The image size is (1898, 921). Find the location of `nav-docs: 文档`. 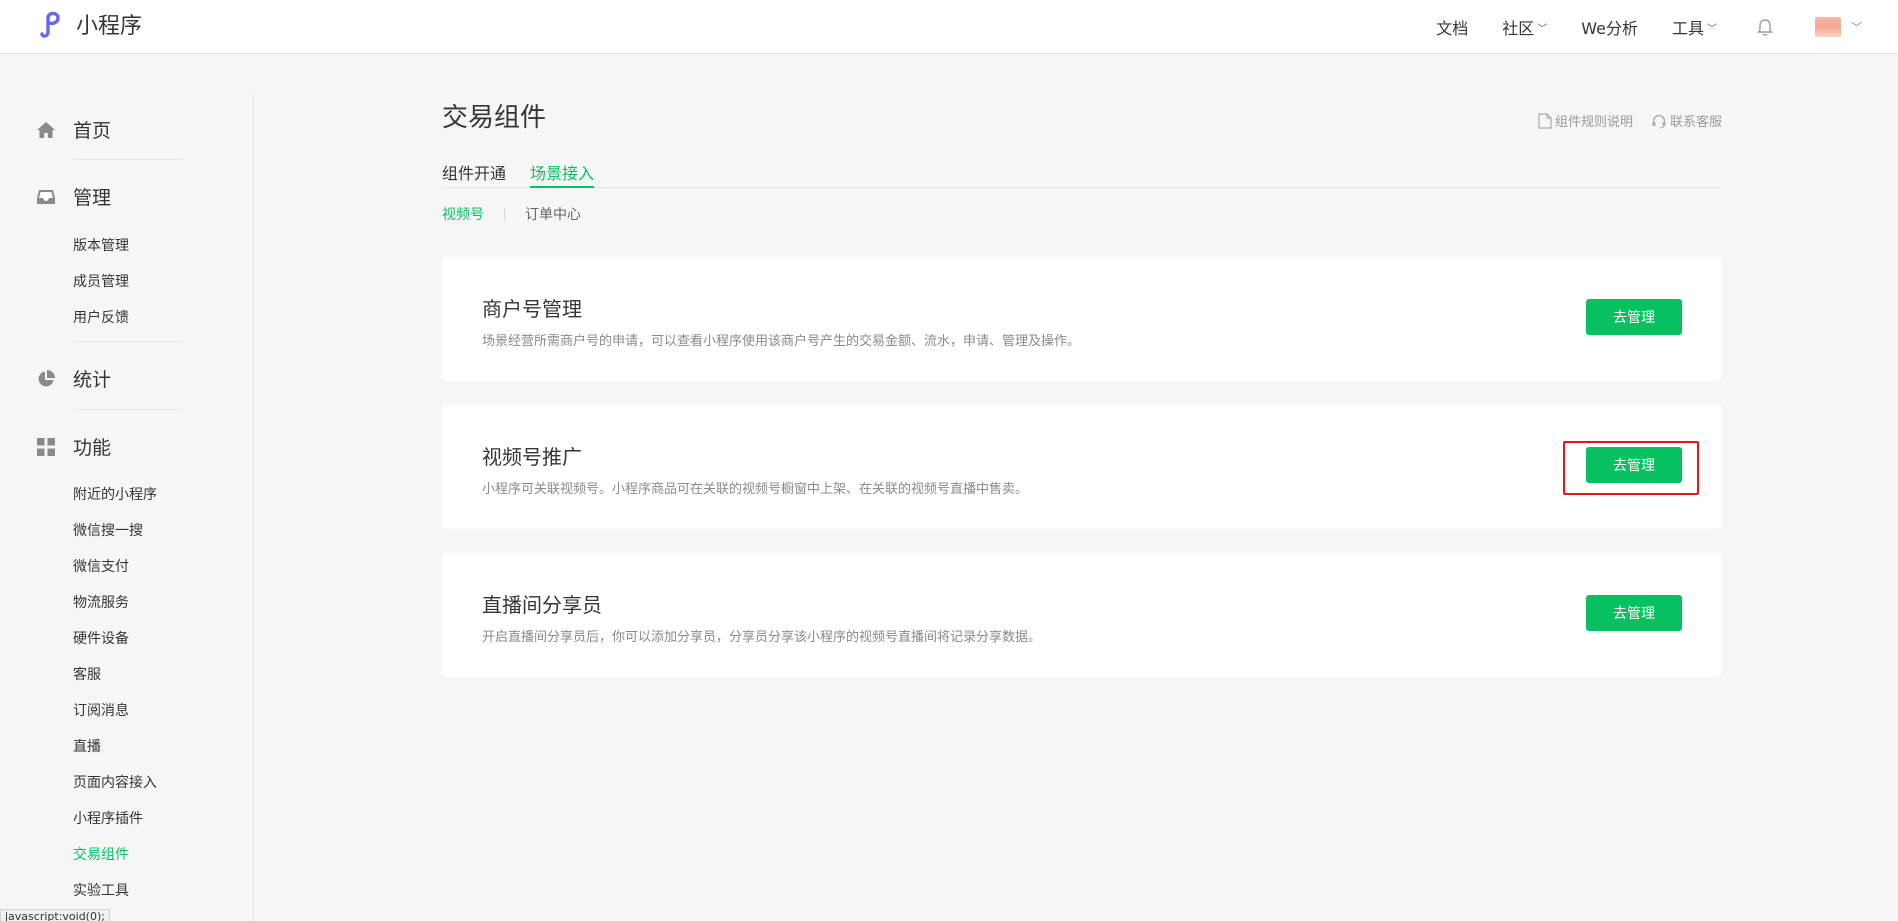

nav-docs: 文档 is located at coordinates (1452, 27).